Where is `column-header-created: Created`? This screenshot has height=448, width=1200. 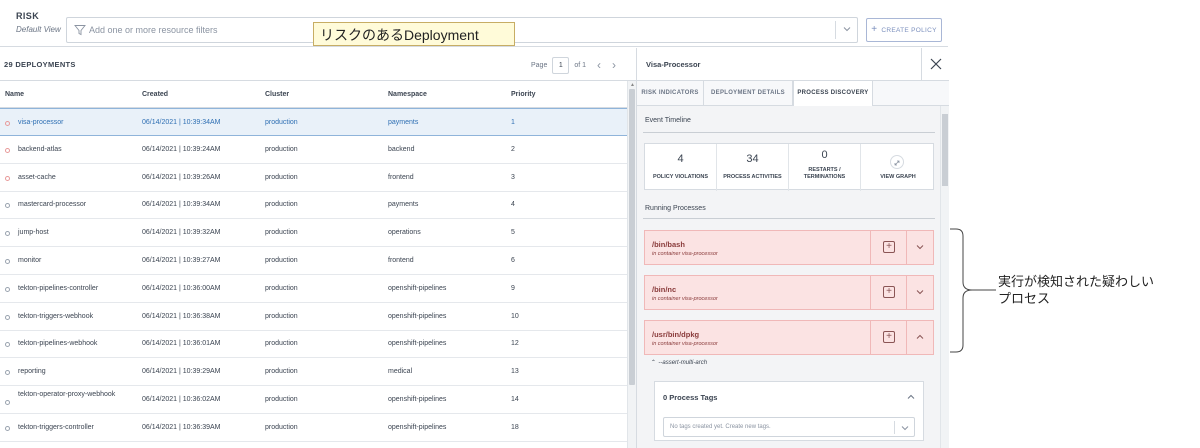 column-header-created: Created is located at coordinates (155, 94).